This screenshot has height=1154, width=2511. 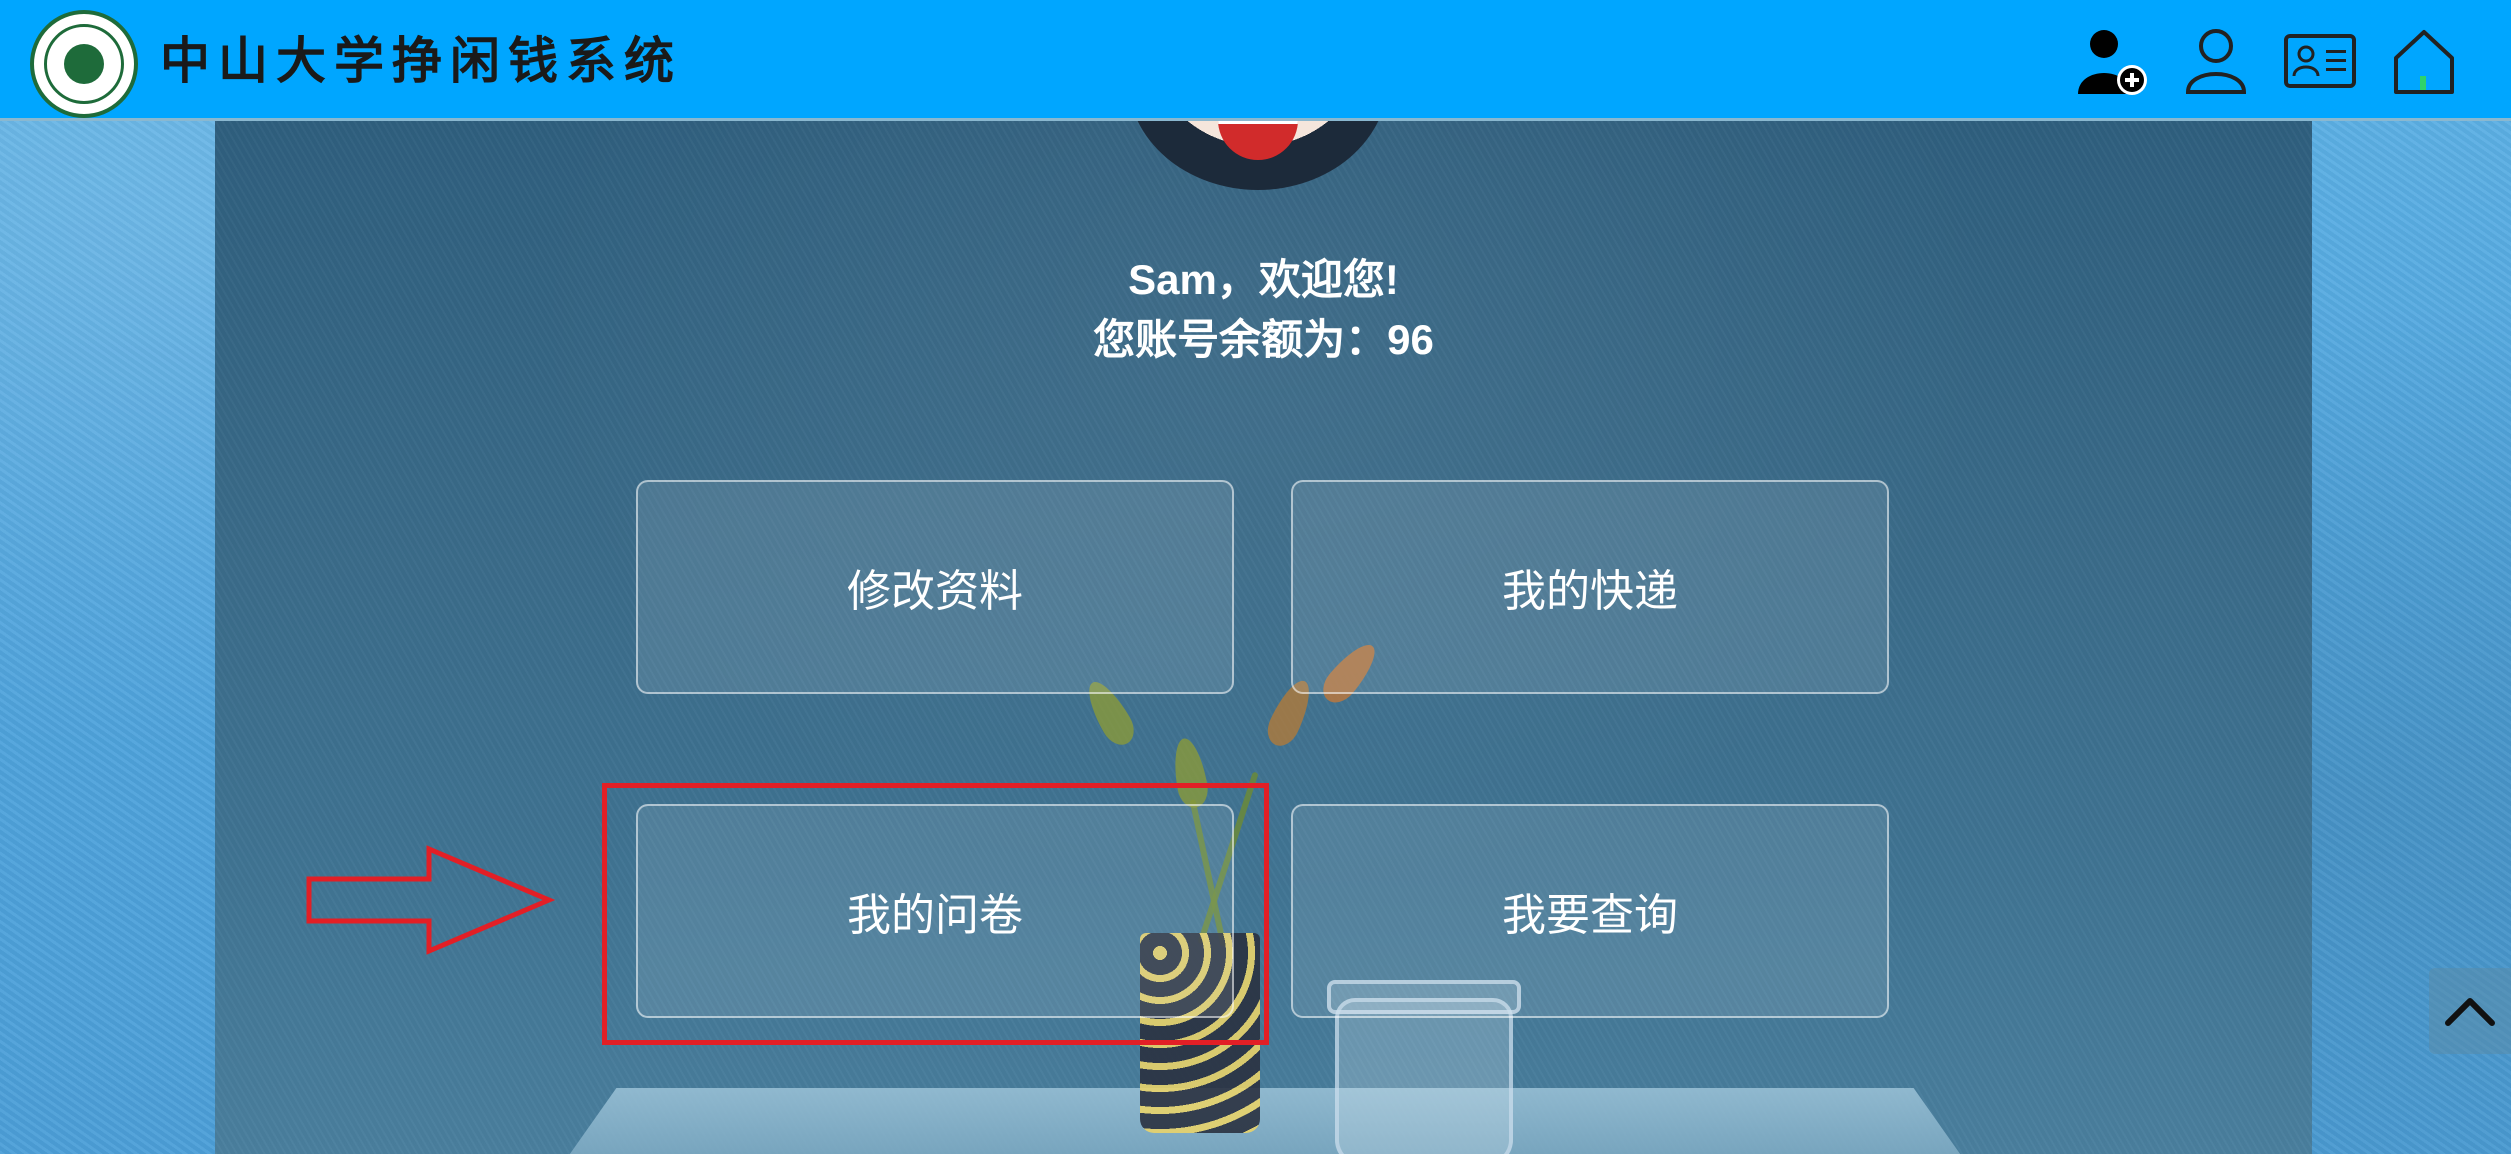 What do you see at coordinates (1255, 60) in the screenshot?
I see `top-navbar: 中山大学挣闲钱系统` at bounding box center [1255, 60].